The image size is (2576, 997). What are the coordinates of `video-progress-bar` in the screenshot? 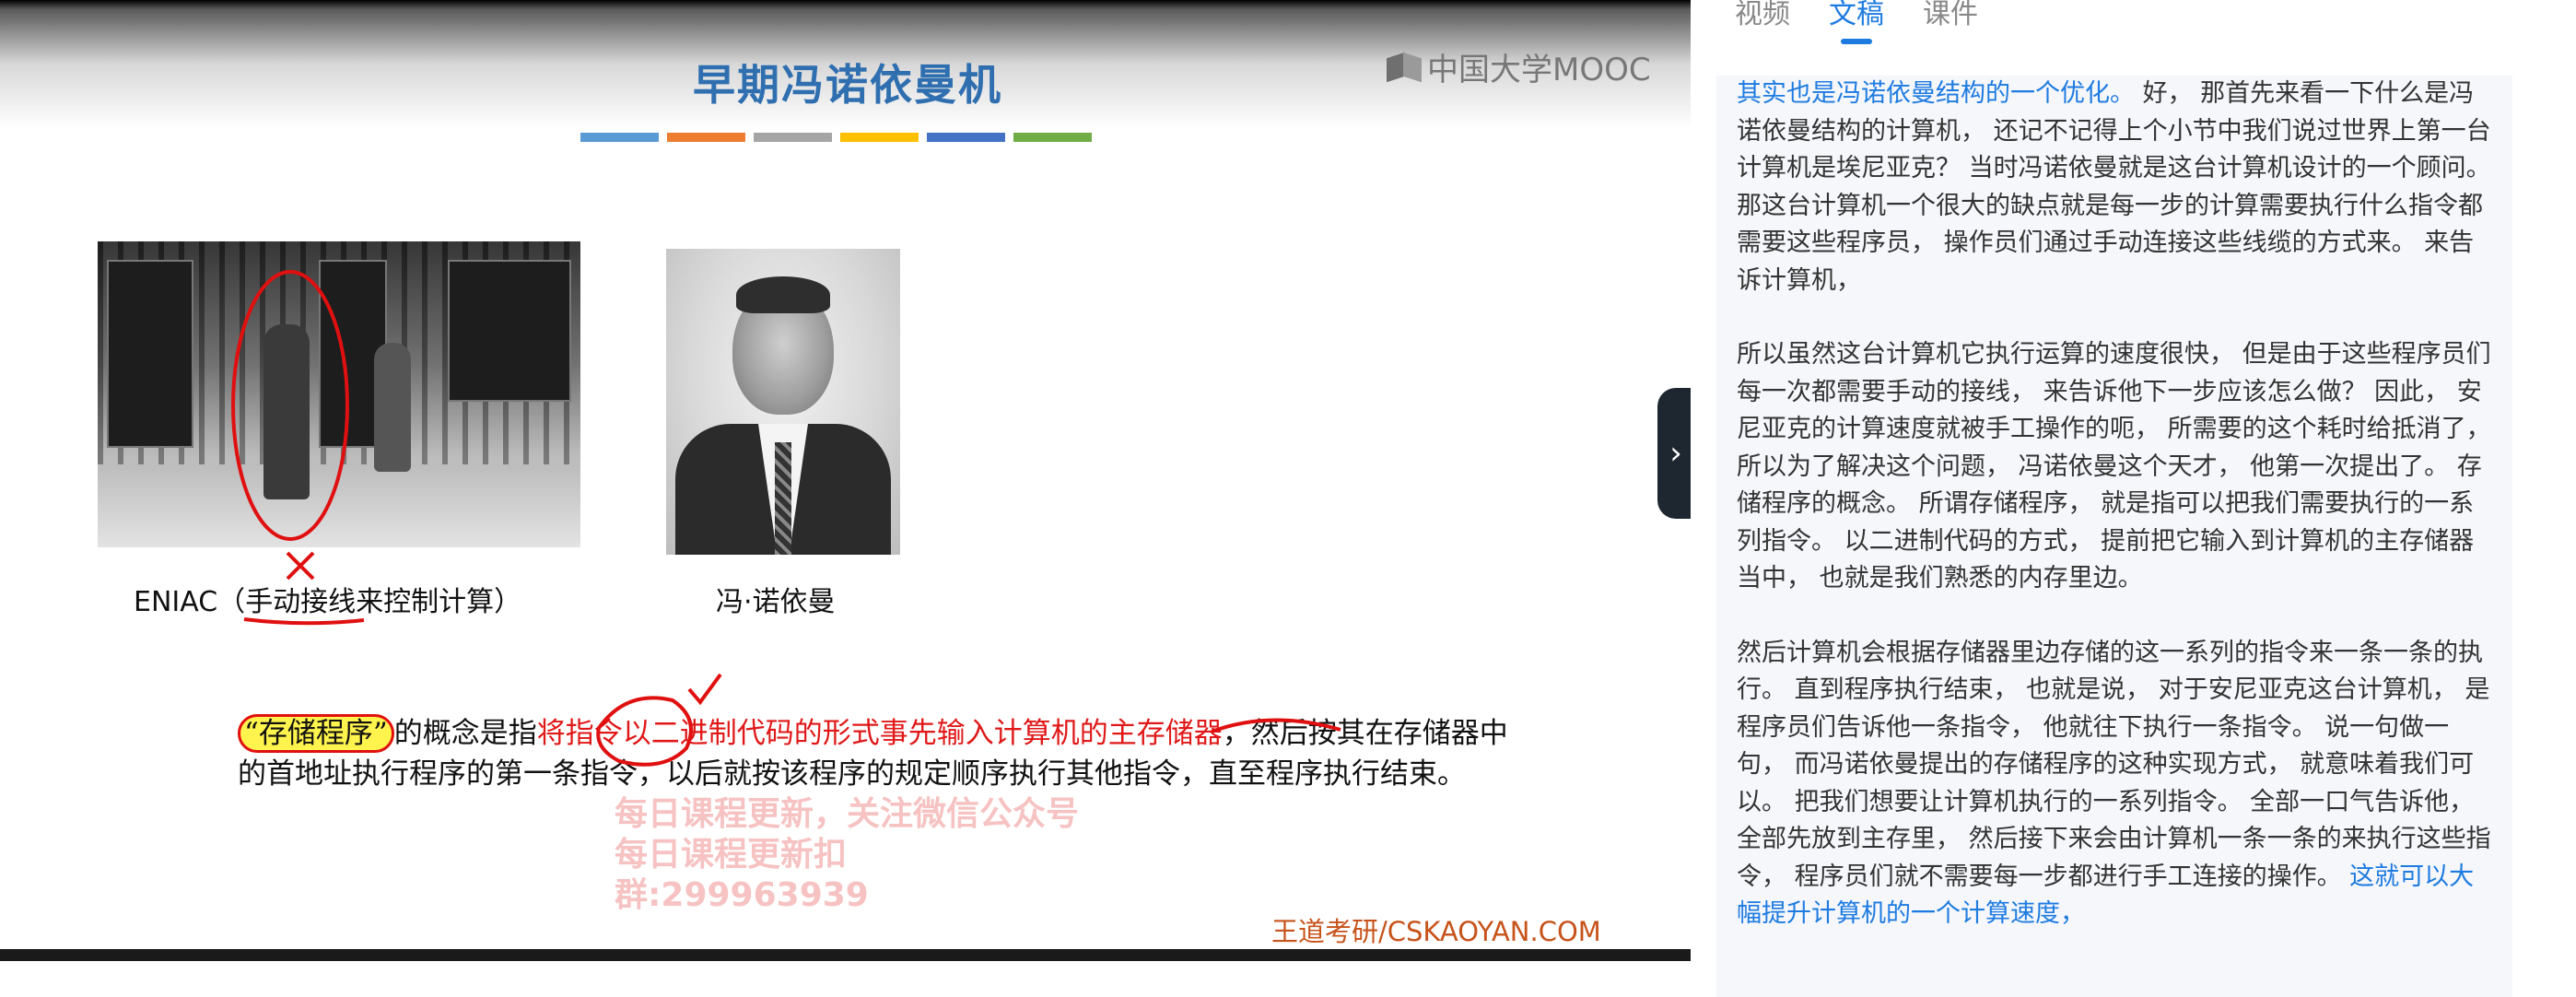 It's located at (845, 955).